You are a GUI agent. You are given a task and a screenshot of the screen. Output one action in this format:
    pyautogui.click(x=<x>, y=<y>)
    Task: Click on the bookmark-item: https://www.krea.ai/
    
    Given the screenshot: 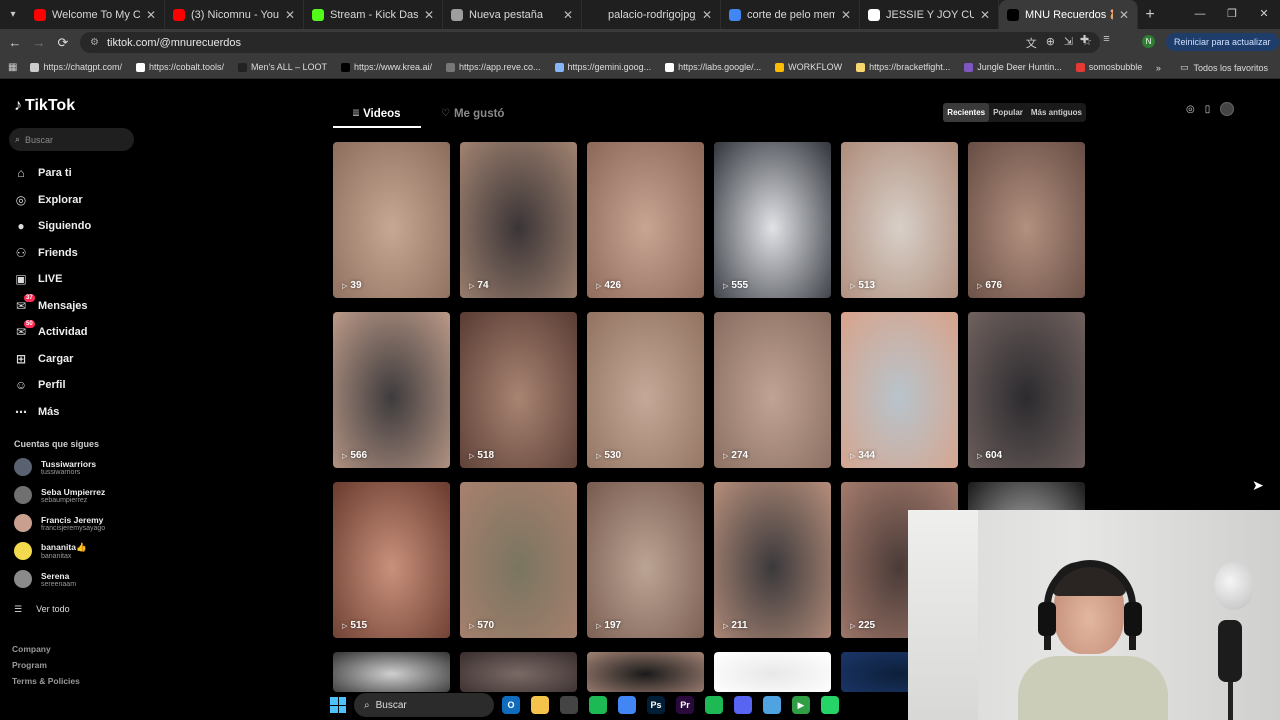 What is the action you would take?
    pyautogui.click(x=386, y=67)
    